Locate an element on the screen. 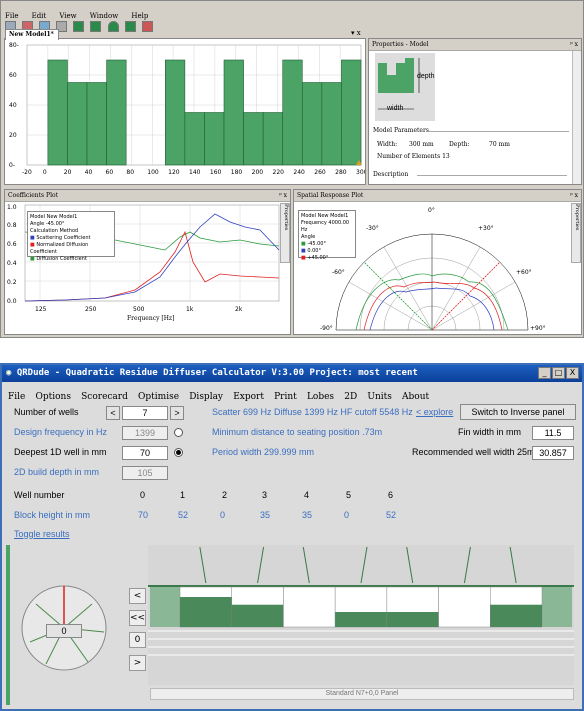  explore-link: < explore is located at coordinates (434, 412).